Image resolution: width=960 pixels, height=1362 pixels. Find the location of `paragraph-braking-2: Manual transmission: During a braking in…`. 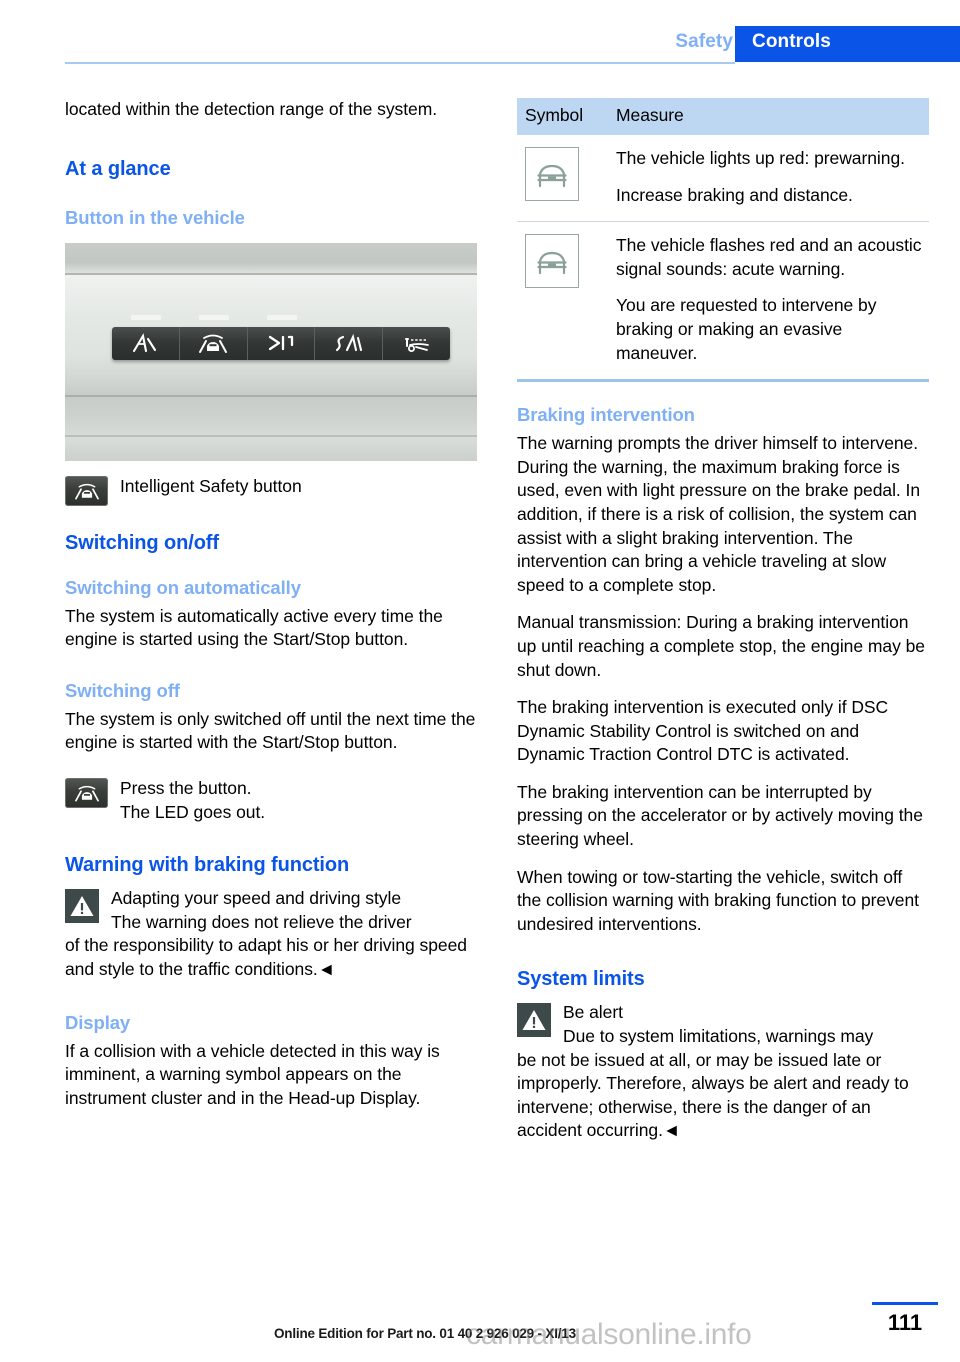

paragraph-braking-2: Manual transmission: During a braking in… is located at coordinates (721, 646).